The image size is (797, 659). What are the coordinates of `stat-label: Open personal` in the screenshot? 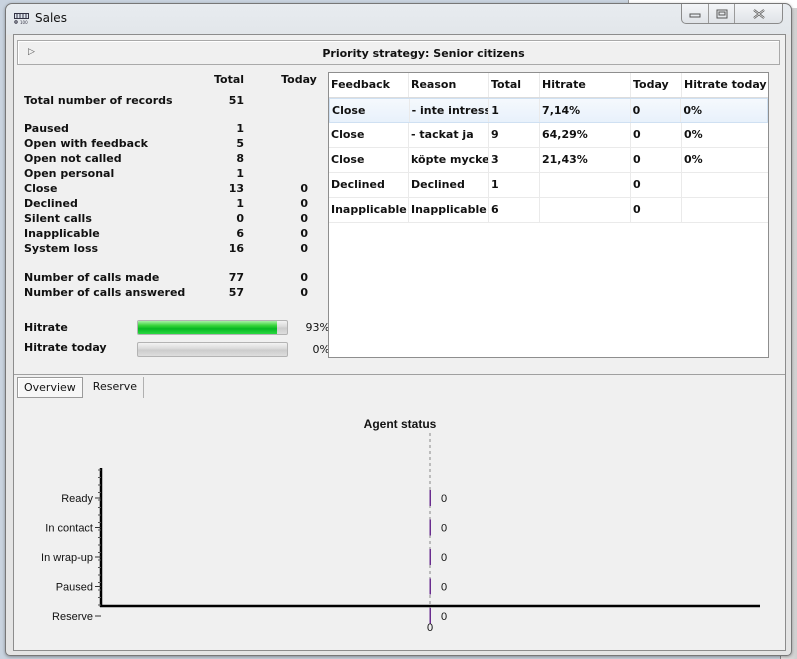 It's located at (69, 173).